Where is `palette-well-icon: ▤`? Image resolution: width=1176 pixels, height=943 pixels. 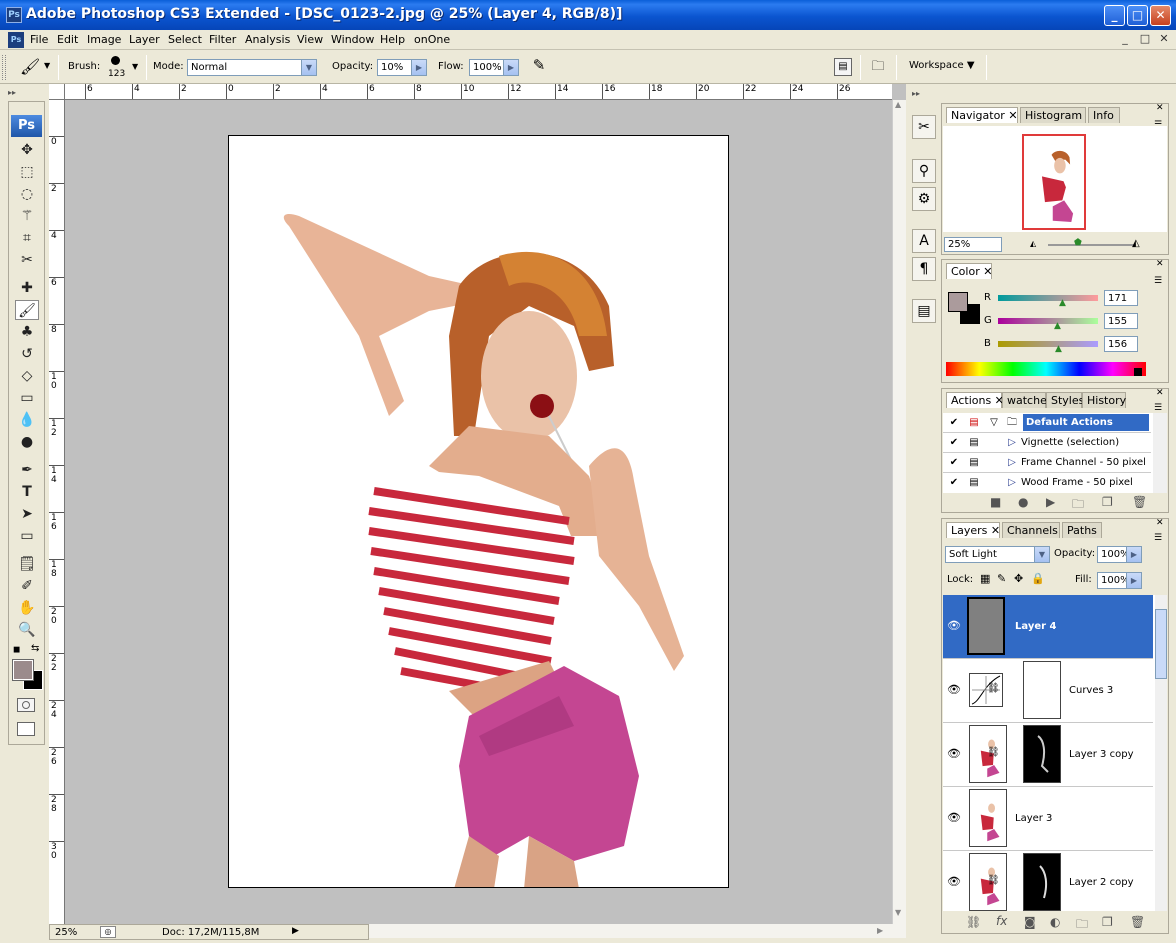 palette-well-icon: ▤ is located at coordinates (843, 67).